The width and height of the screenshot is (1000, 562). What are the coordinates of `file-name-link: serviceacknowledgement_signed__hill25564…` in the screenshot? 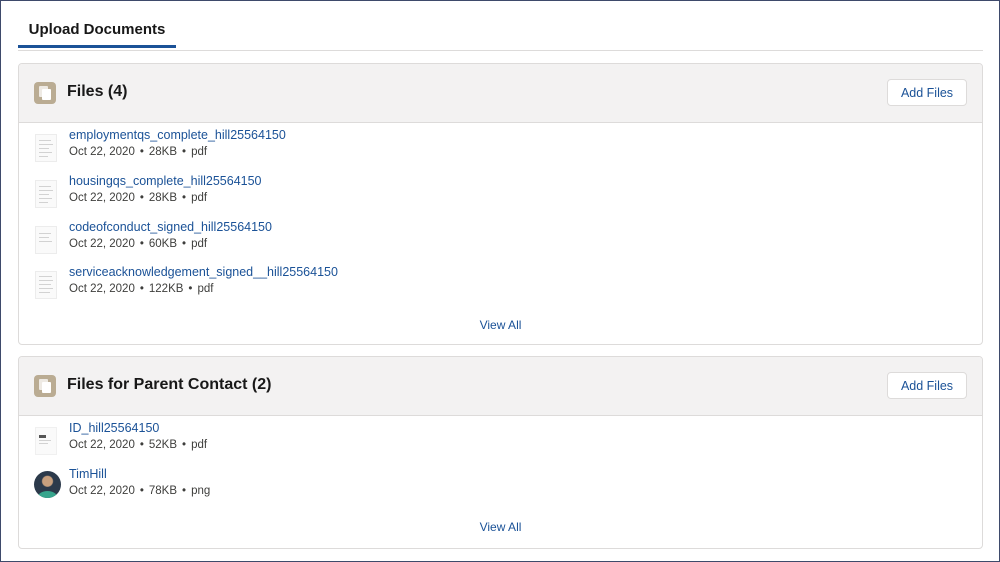 It's located at (203, 272).